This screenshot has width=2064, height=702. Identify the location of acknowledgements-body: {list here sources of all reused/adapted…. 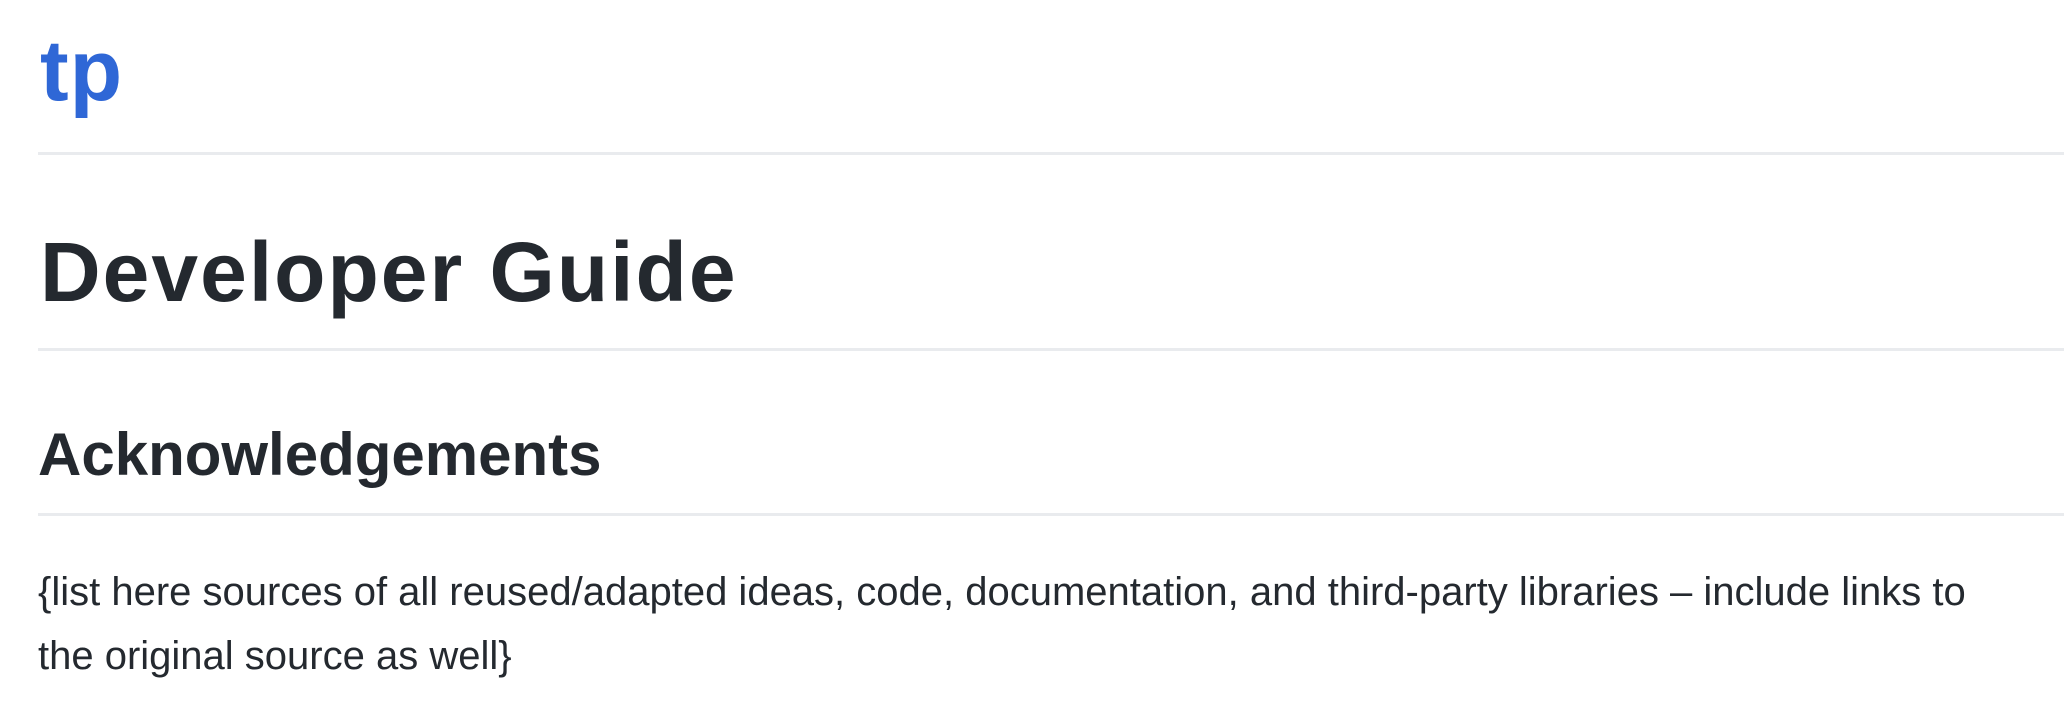
(1002, 624).